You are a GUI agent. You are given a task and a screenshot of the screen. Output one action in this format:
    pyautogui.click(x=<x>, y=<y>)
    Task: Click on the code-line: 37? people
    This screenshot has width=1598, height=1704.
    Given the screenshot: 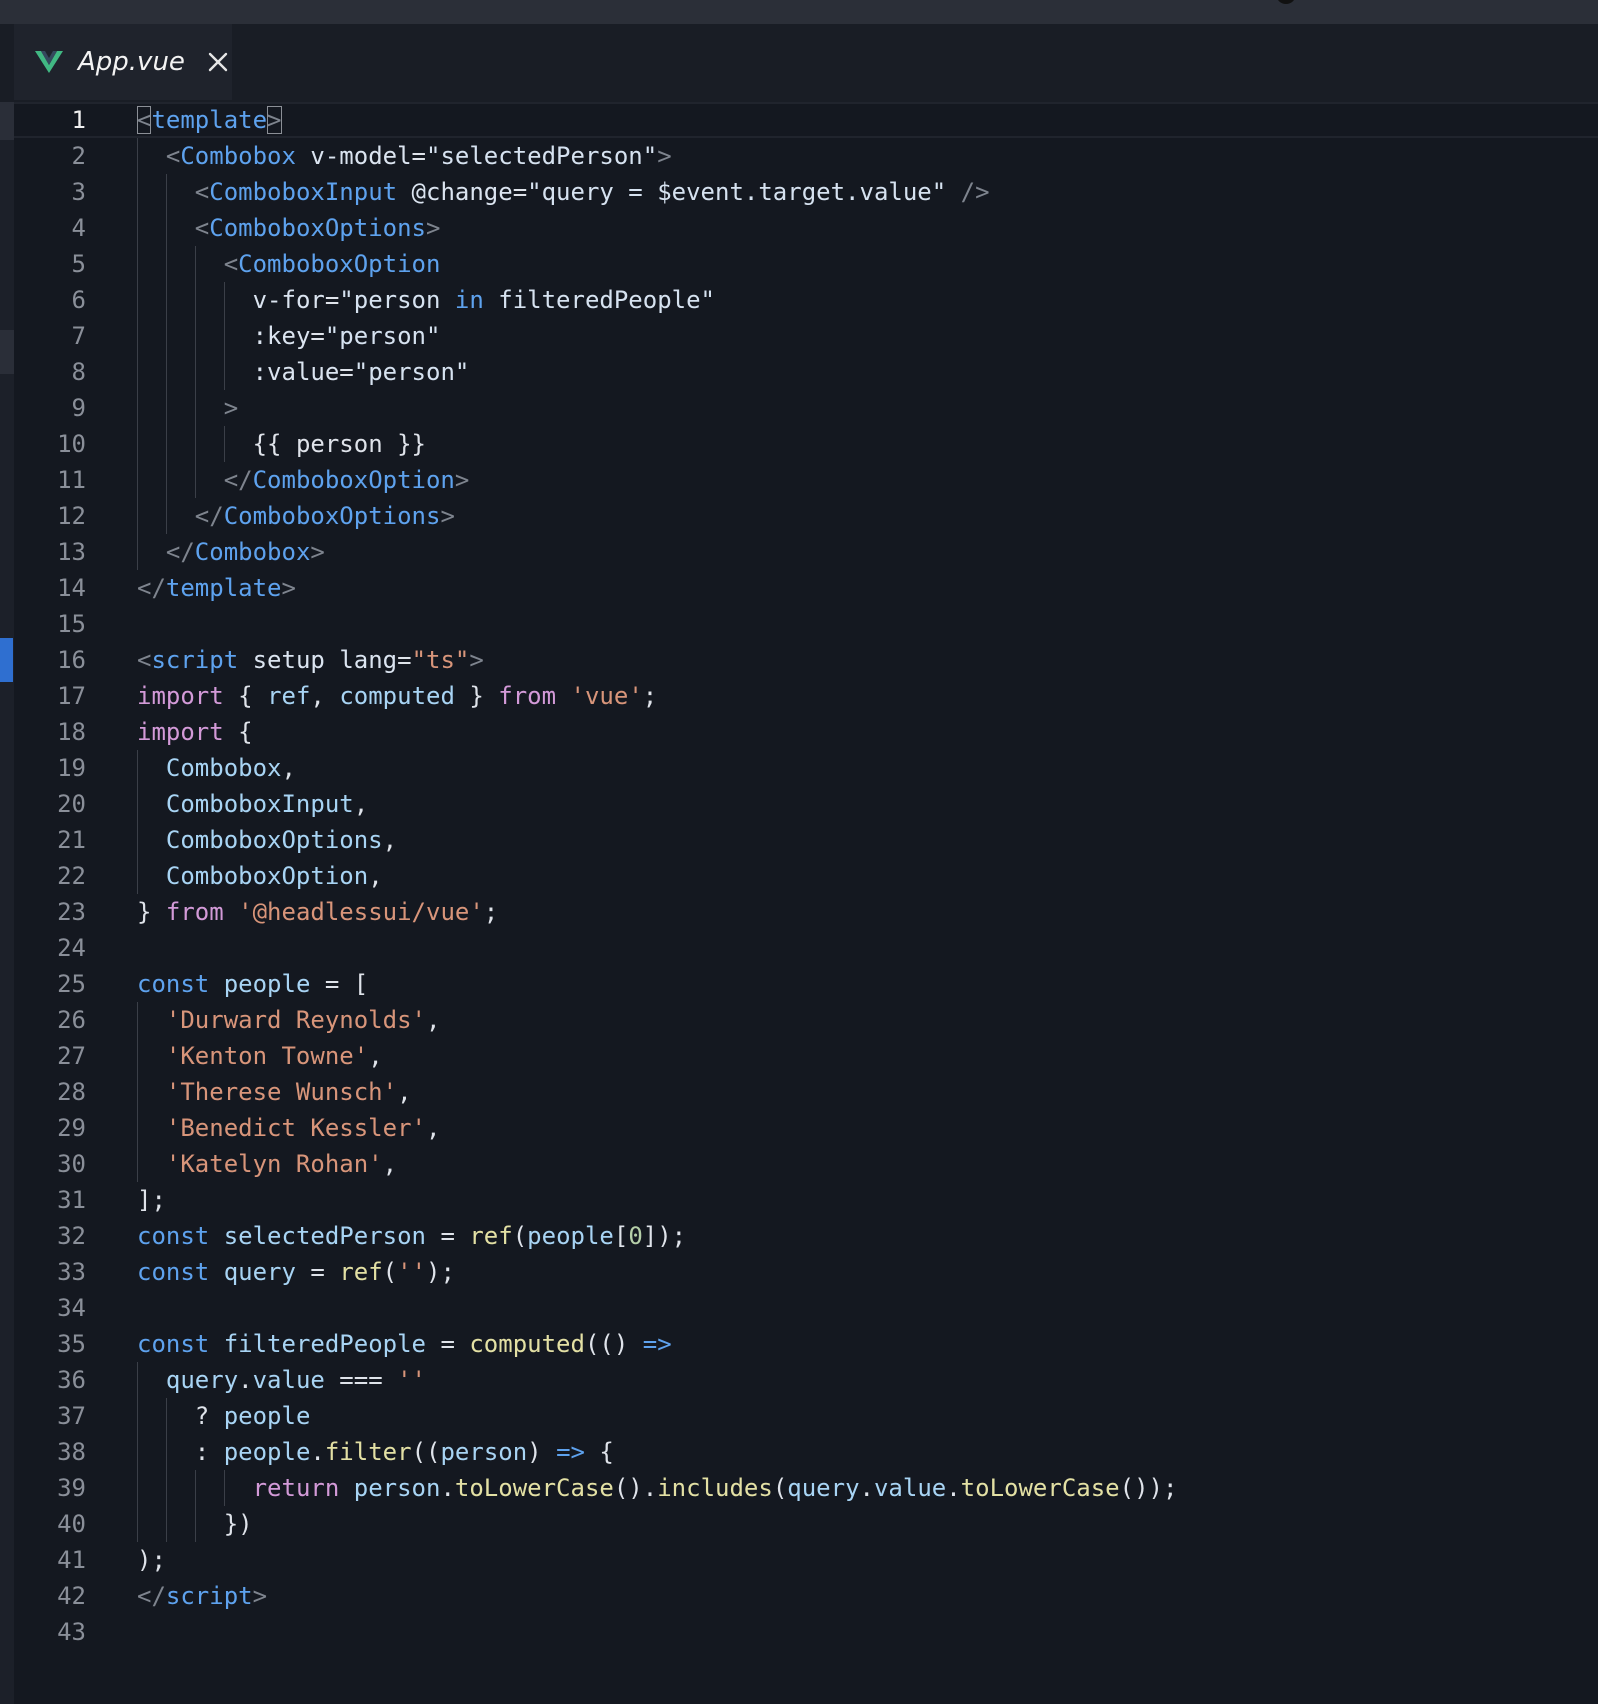 What is the action you would take?
    pyautogui.click(x=799, y=1416)
    